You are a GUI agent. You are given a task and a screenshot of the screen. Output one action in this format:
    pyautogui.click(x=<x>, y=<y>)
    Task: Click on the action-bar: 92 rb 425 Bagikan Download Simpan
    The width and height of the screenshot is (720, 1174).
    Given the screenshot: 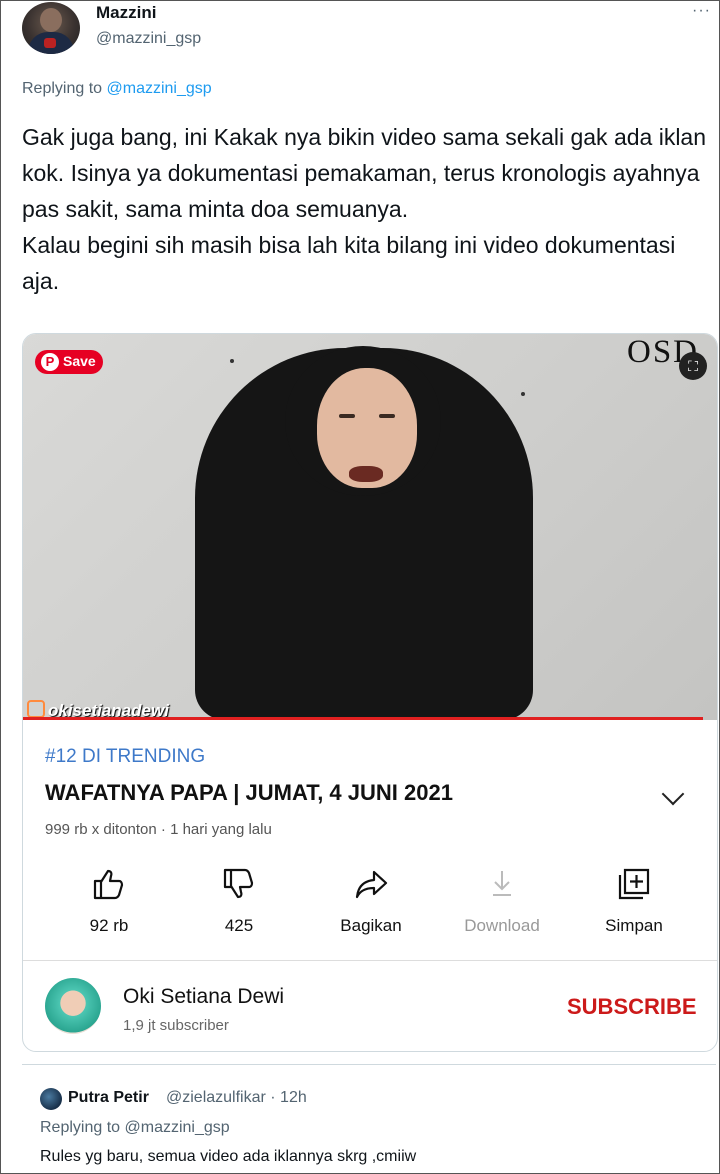 What is the action you would take?
    pyautogui.click(x=370, y=906)
    